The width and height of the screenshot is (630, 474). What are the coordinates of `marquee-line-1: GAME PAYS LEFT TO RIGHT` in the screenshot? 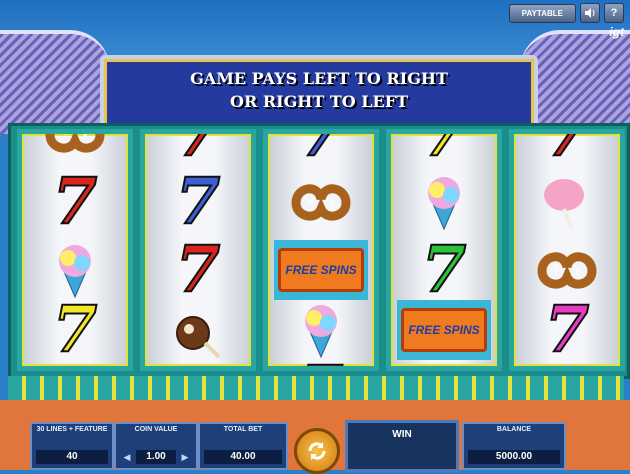 It's located at (319, 78).